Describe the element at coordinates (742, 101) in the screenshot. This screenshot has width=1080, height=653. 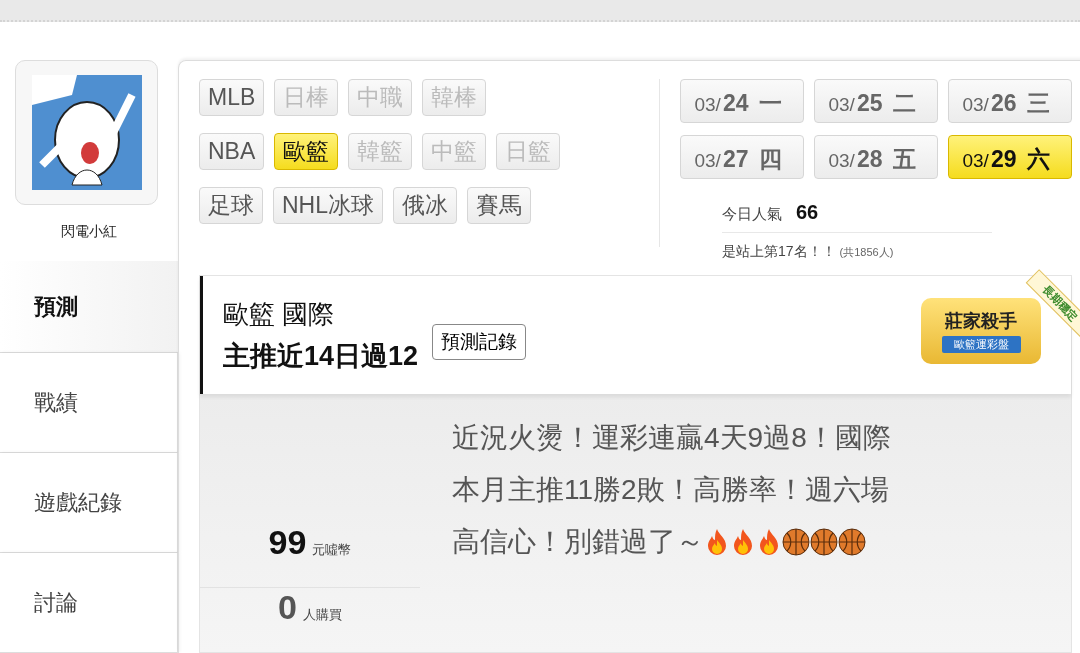
I see `date-button: 03/24 一` at that location.